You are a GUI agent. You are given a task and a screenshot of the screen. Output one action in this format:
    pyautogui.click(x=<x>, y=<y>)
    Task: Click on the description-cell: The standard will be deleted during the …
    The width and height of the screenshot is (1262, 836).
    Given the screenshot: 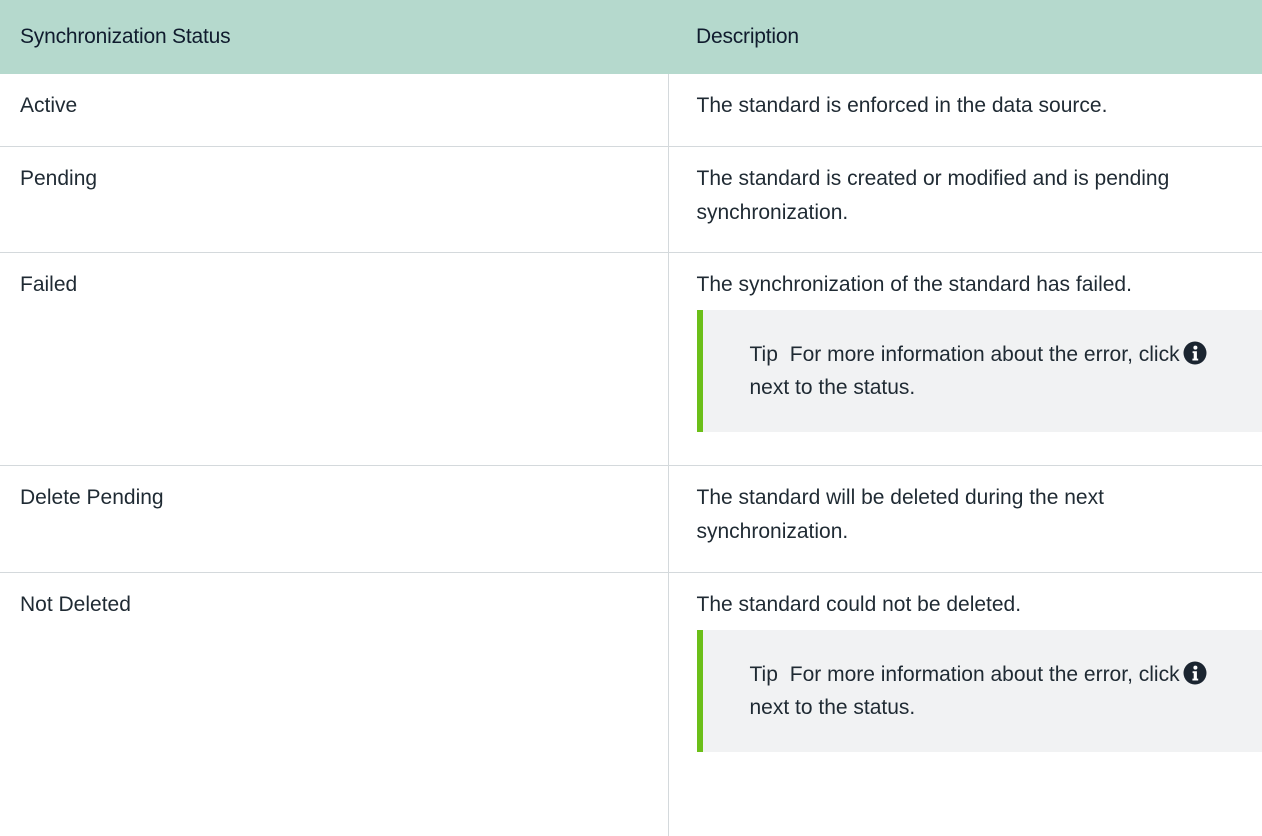 What is the action you would take?
    pyautogui.click(x=964, y=519)
    